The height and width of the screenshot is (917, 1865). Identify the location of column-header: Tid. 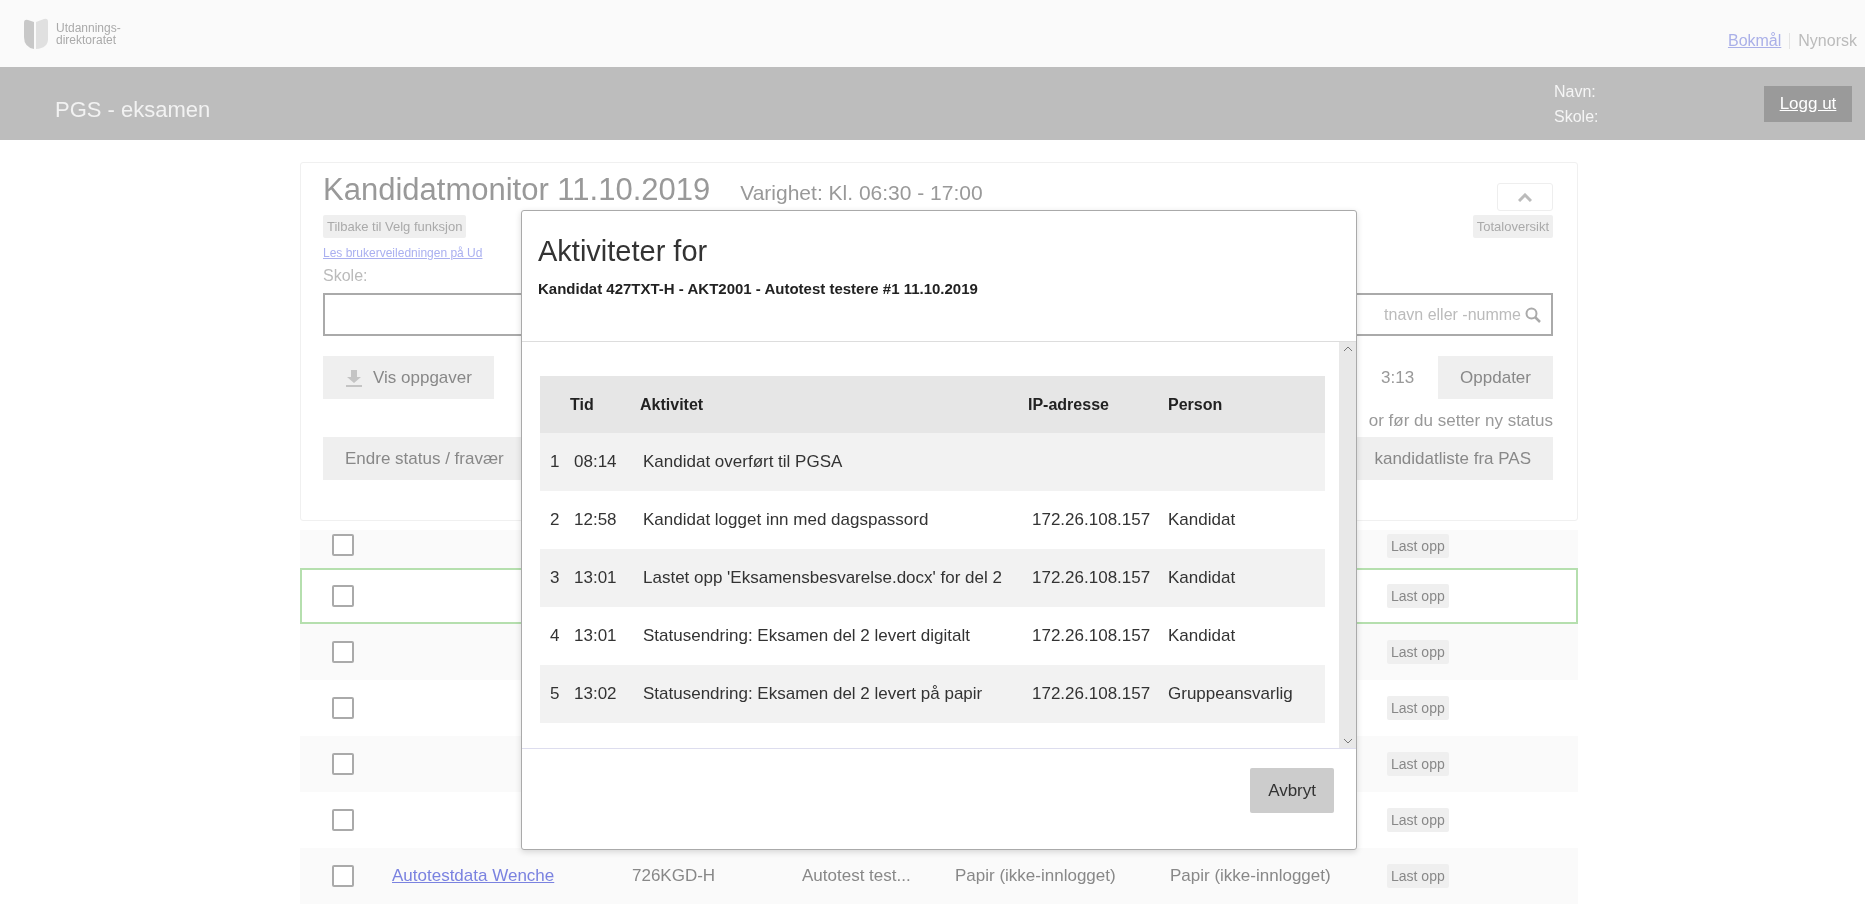
(603, 404).